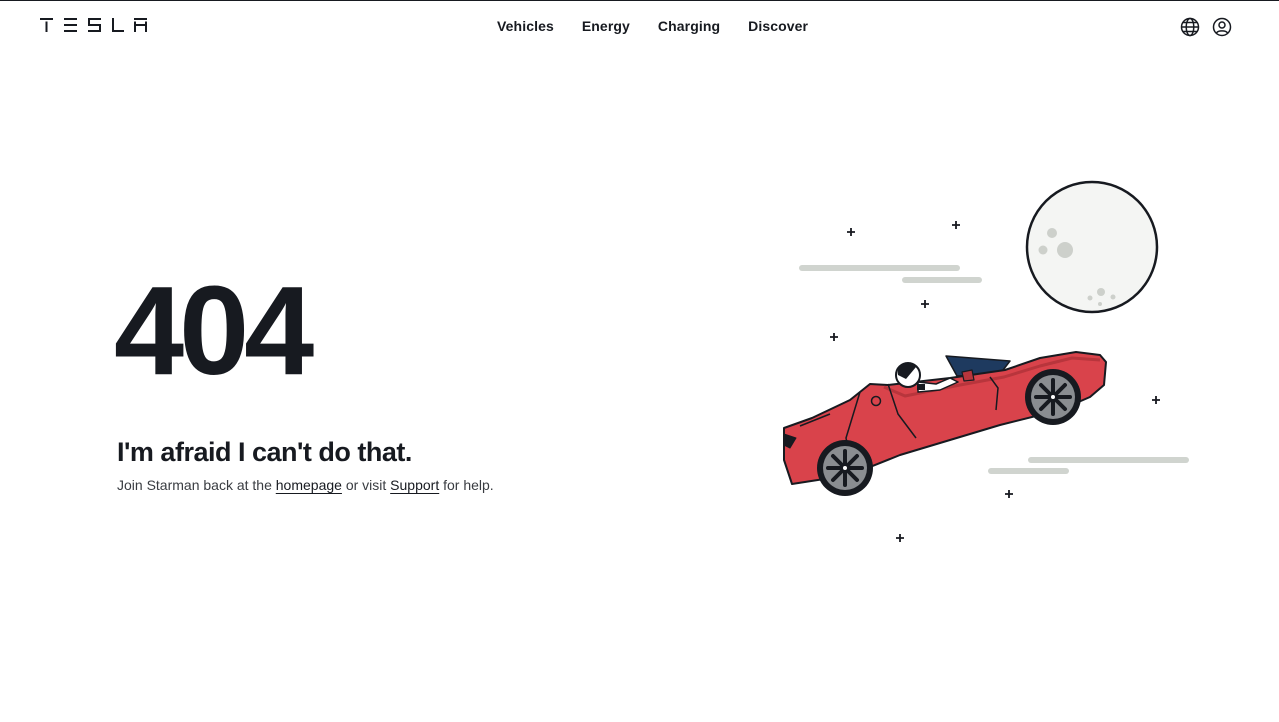 This screenshot has height=722, width=1279. Describe the element at coordinates (414, 485) in the screenshot. I see `support-link: Support` at that location.